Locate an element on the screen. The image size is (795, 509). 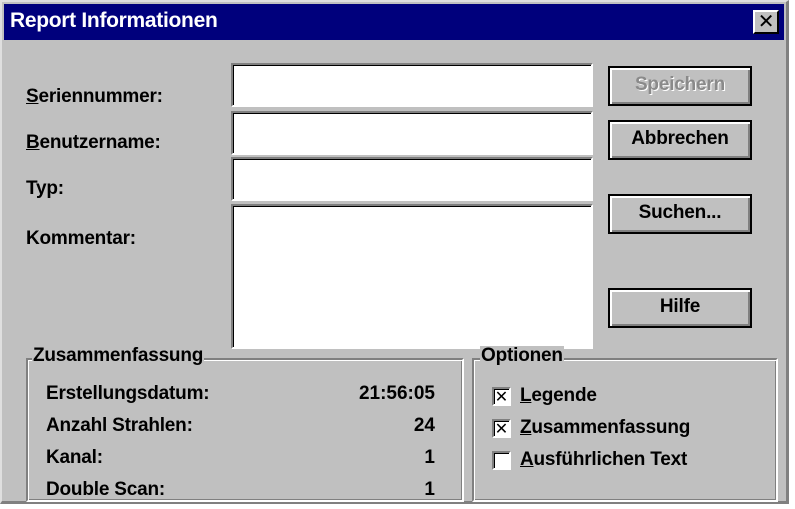
abbrechen-button: Abbrechen is located at coordinates (680, 140).